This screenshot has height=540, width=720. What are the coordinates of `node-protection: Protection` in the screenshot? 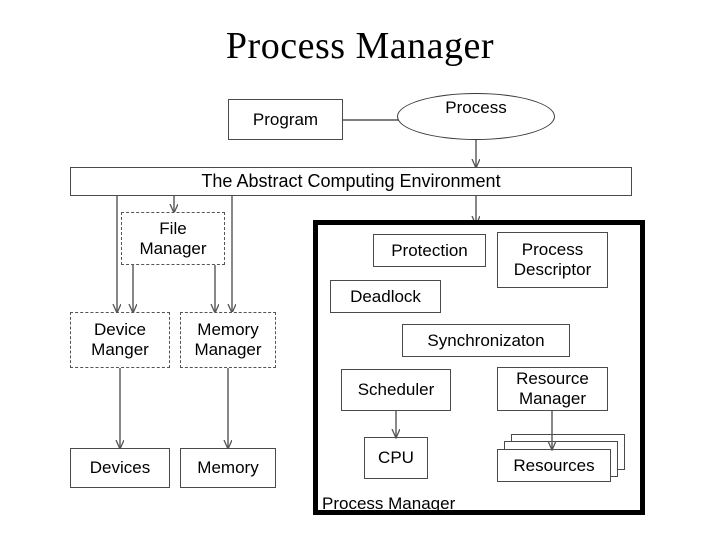 It's located at (429, 250).